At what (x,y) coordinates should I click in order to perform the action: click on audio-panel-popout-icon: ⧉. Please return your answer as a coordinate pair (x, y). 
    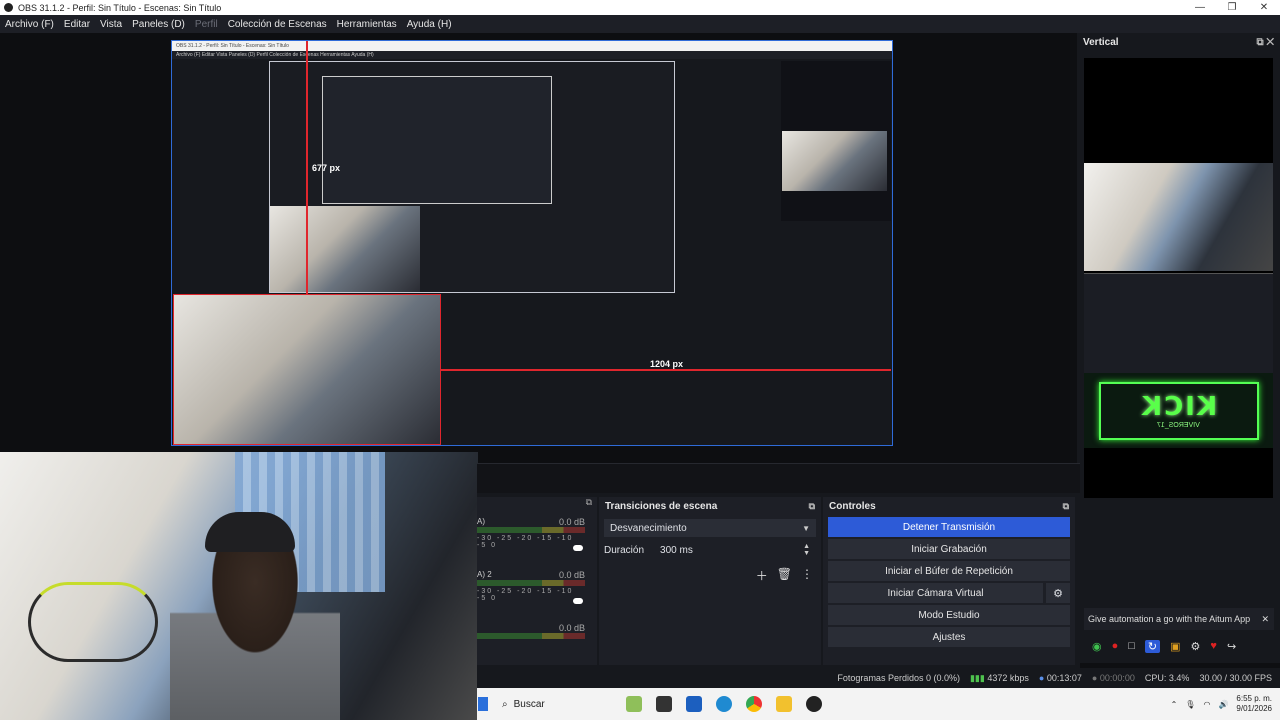
    Looking at the image, I should click on (537, 505).